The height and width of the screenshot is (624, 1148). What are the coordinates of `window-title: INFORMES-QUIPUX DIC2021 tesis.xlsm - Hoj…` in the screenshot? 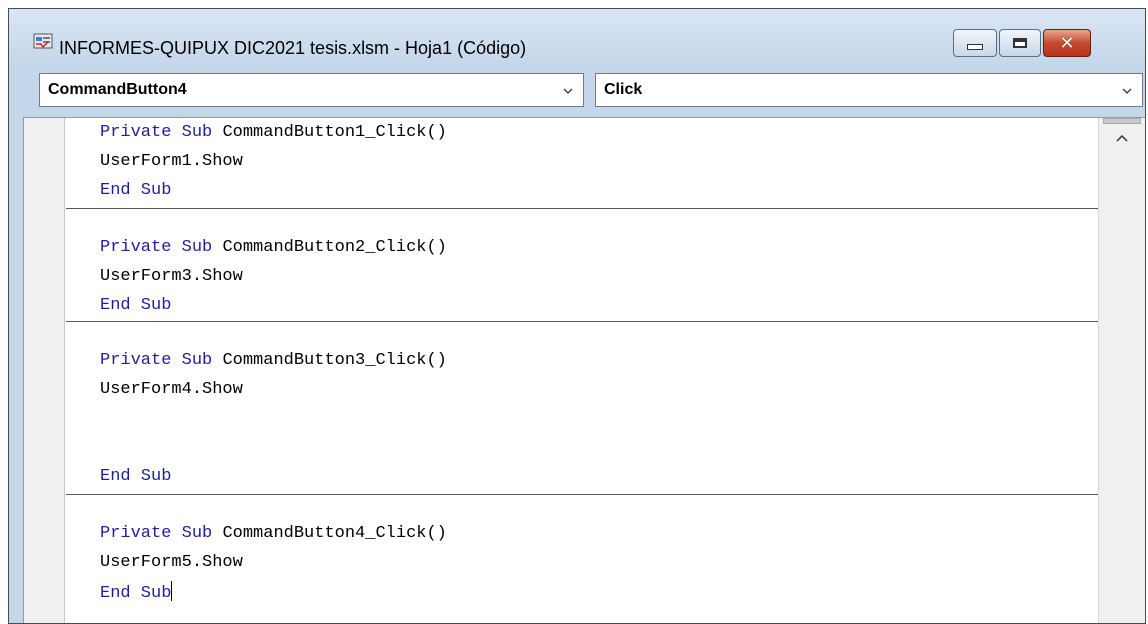 It's located at (293, 48).